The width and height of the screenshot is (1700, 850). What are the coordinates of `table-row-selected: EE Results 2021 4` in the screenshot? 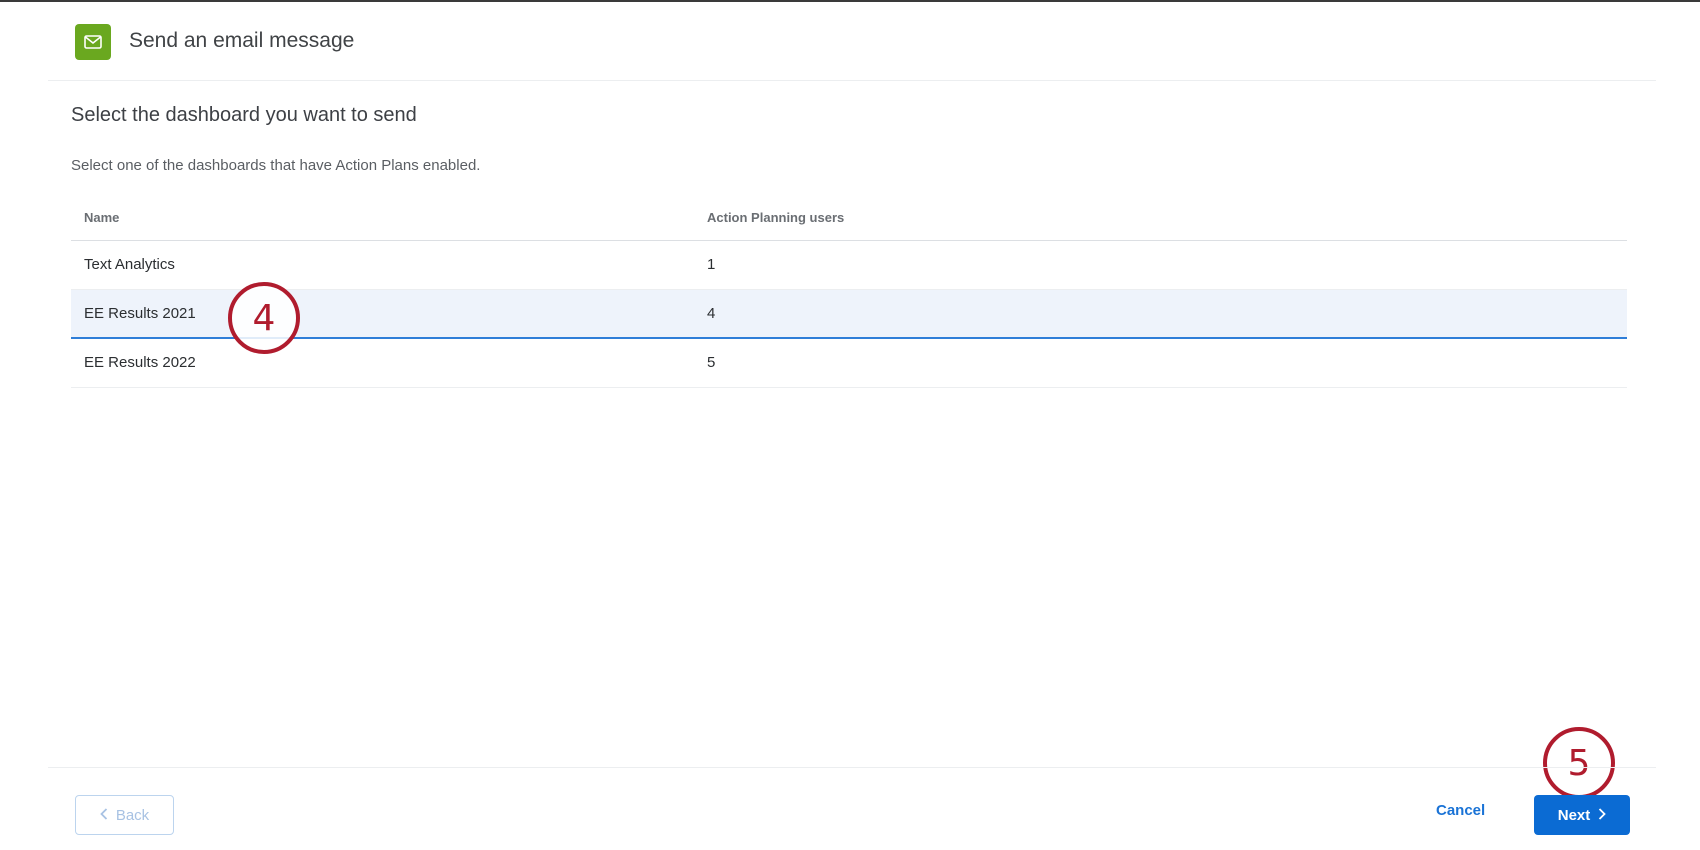 It's located at (849, 314).